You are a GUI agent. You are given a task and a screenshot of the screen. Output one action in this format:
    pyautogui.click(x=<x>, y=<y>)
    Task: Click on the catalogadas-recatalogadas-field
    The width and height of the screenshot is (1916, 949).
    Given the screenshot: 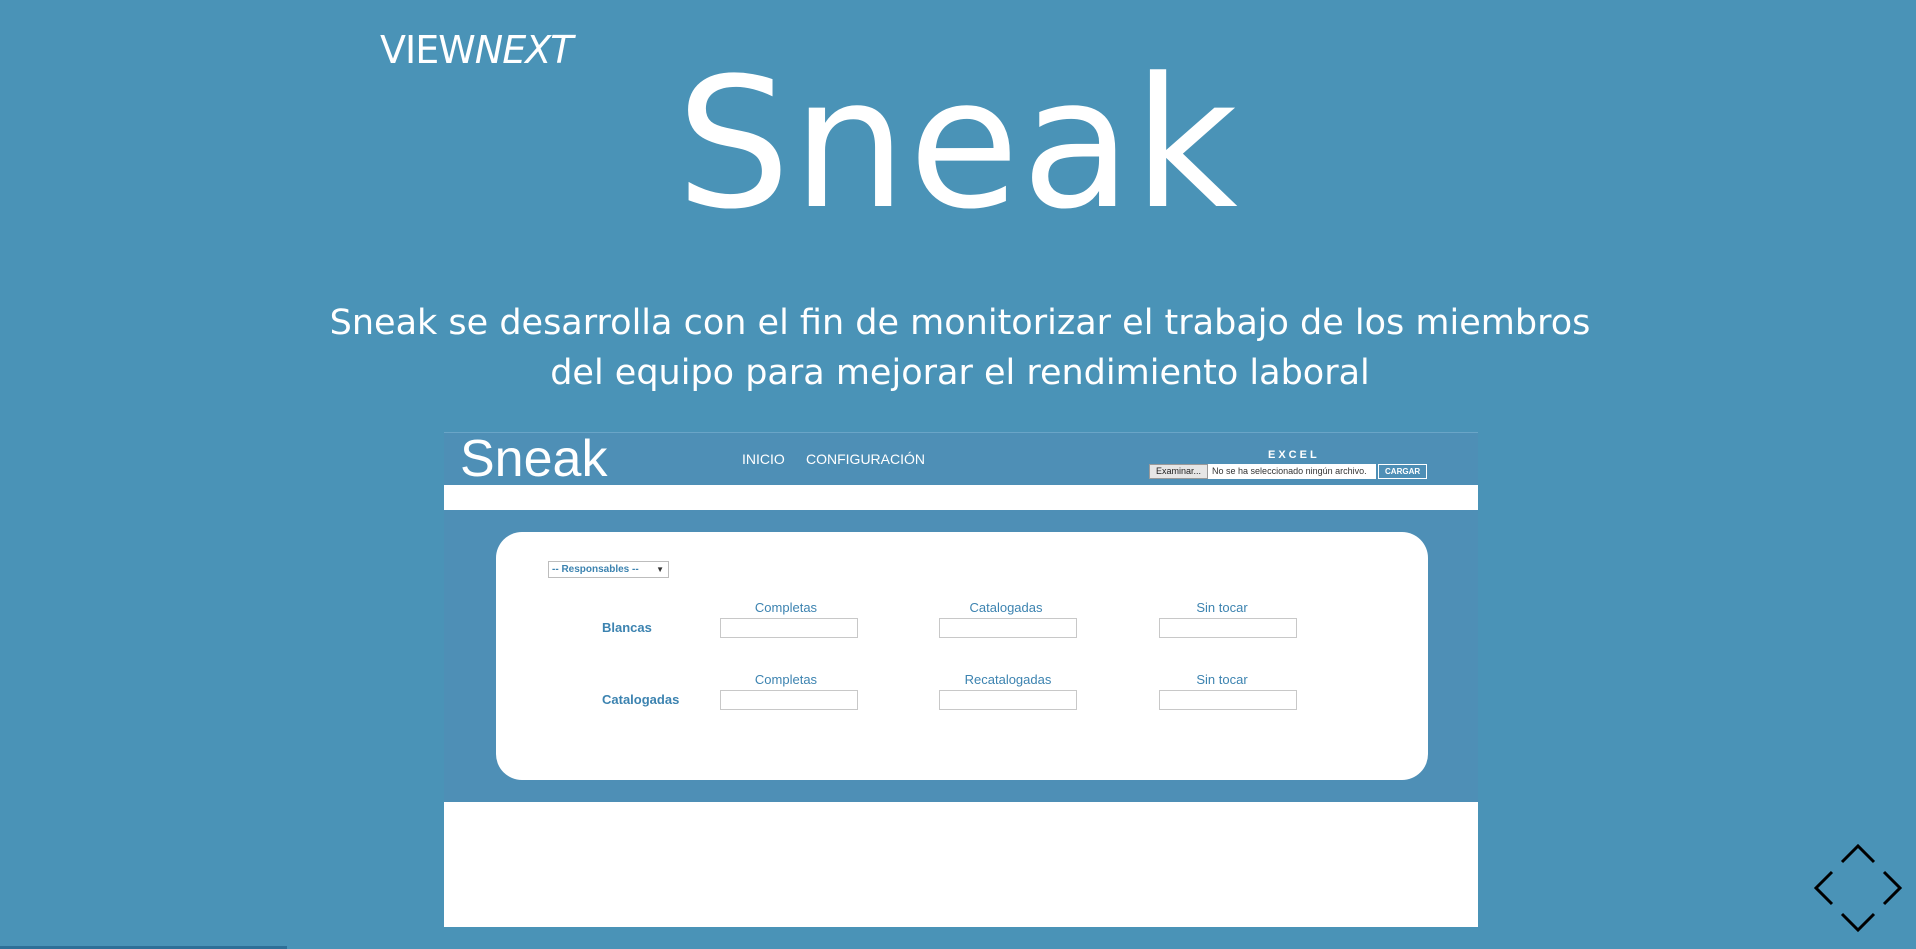 What is the action you would take?
    pyautogui.click(x=1008, y=700)
    